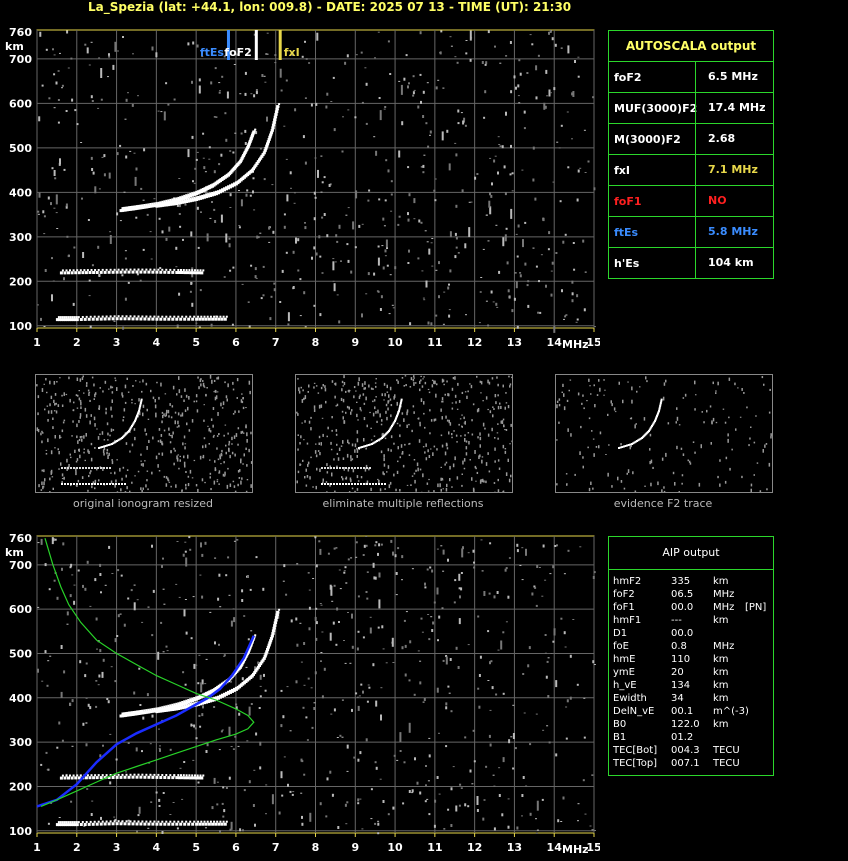 Image resolution: width=848 pixels, height=861 pixels. I want to click on autoscala-key: h'Es, so click(627, 263).